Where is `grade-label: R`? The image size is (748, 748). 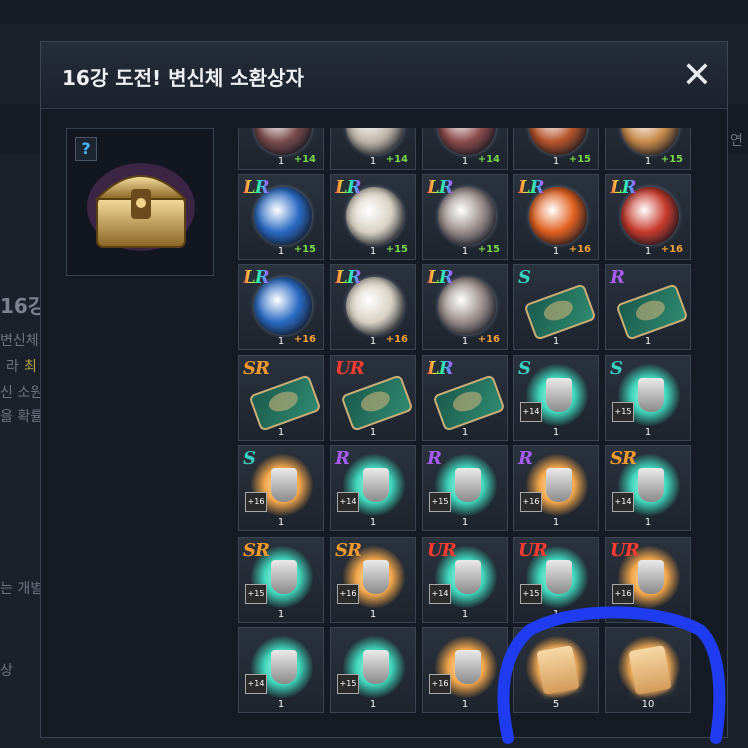
grade-label: R is located at coordinates (434, 458).